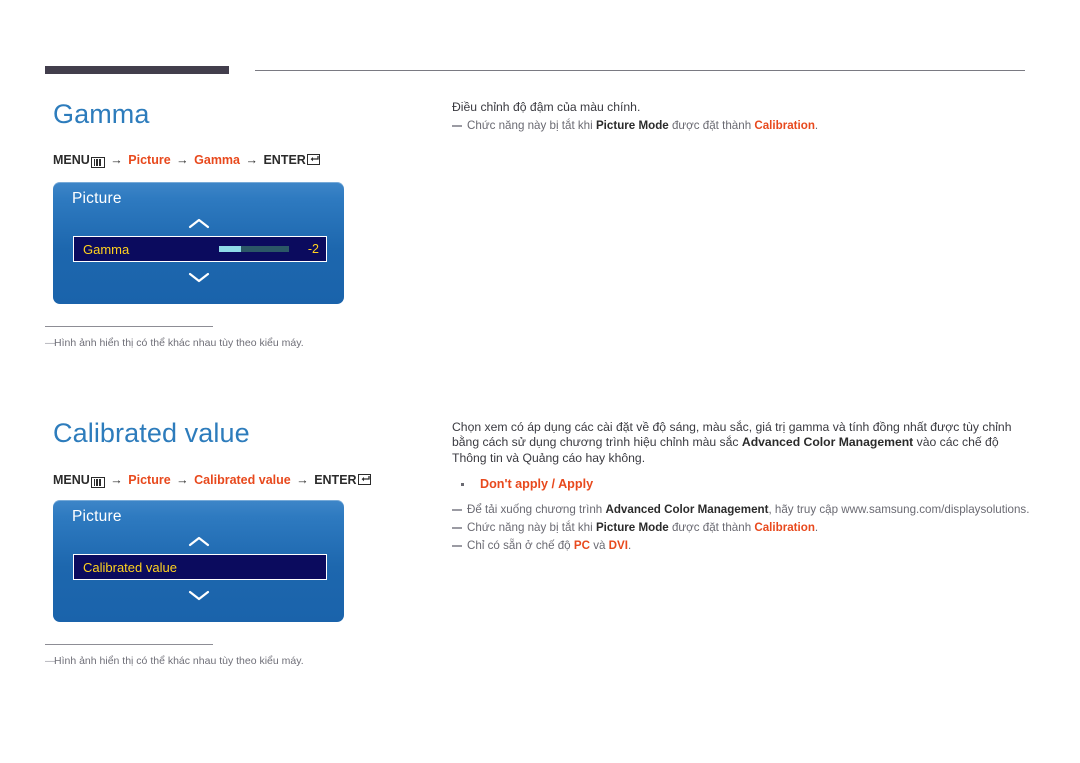  I want to click on osd-selected-row-gamma: Gamma -2, so click(200, 249).